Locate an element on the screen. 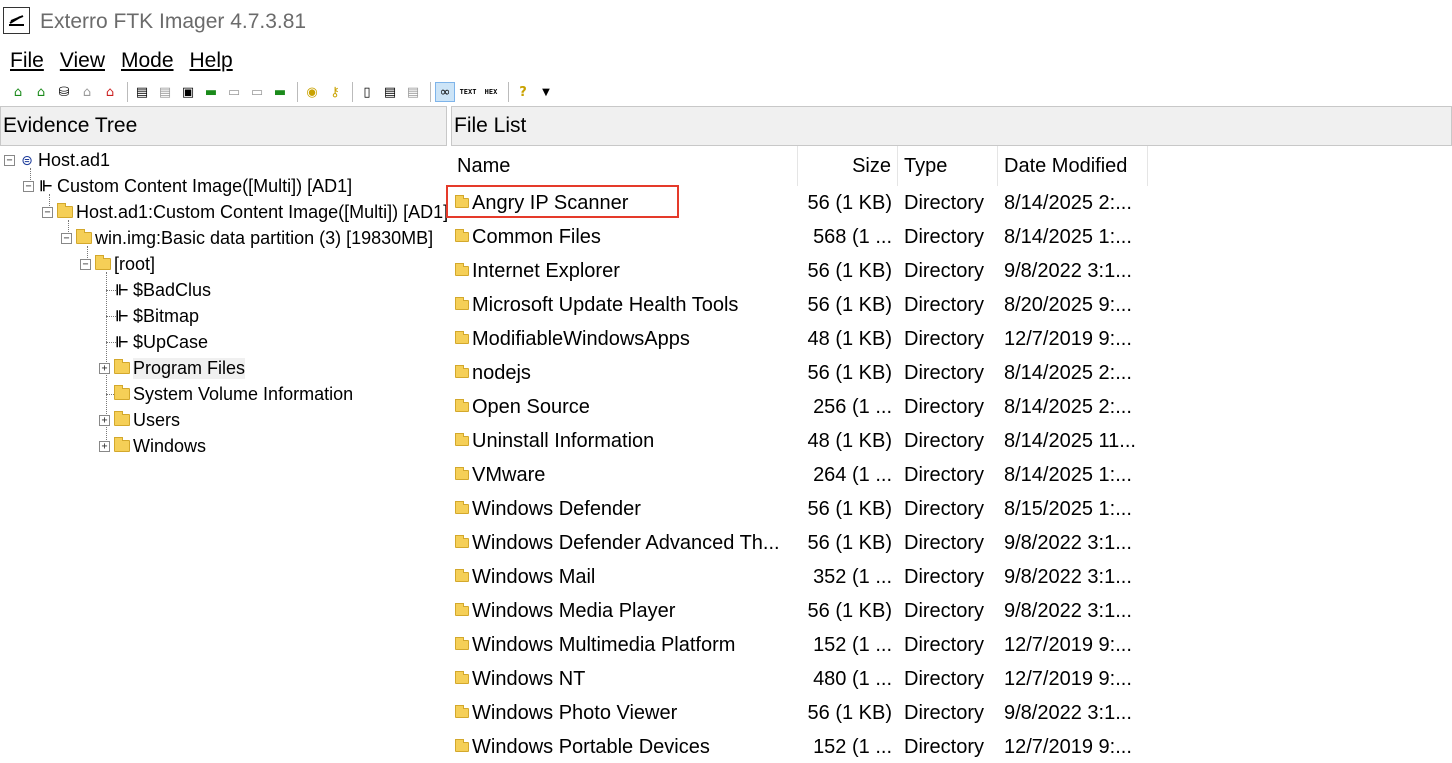 The image size is (1452, 763). memory-capture-icon: ▬ is located at coordinates (280, 92).